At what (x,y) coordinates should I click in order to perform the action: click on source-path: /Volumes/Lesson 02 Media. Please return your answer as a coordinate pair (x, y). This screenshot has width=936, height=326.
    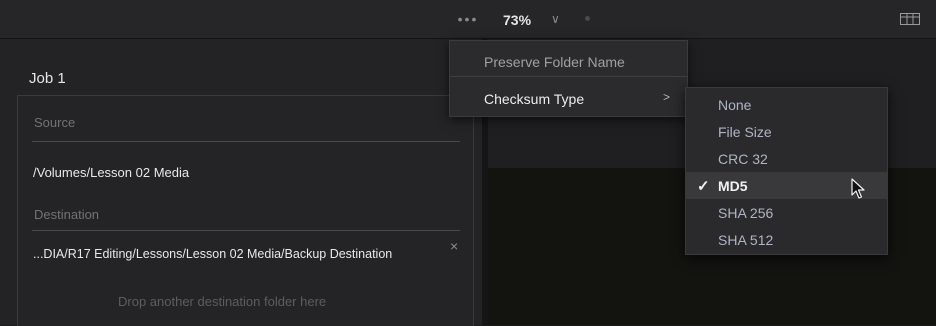
    Looking at the image, I should click on (111, 172).